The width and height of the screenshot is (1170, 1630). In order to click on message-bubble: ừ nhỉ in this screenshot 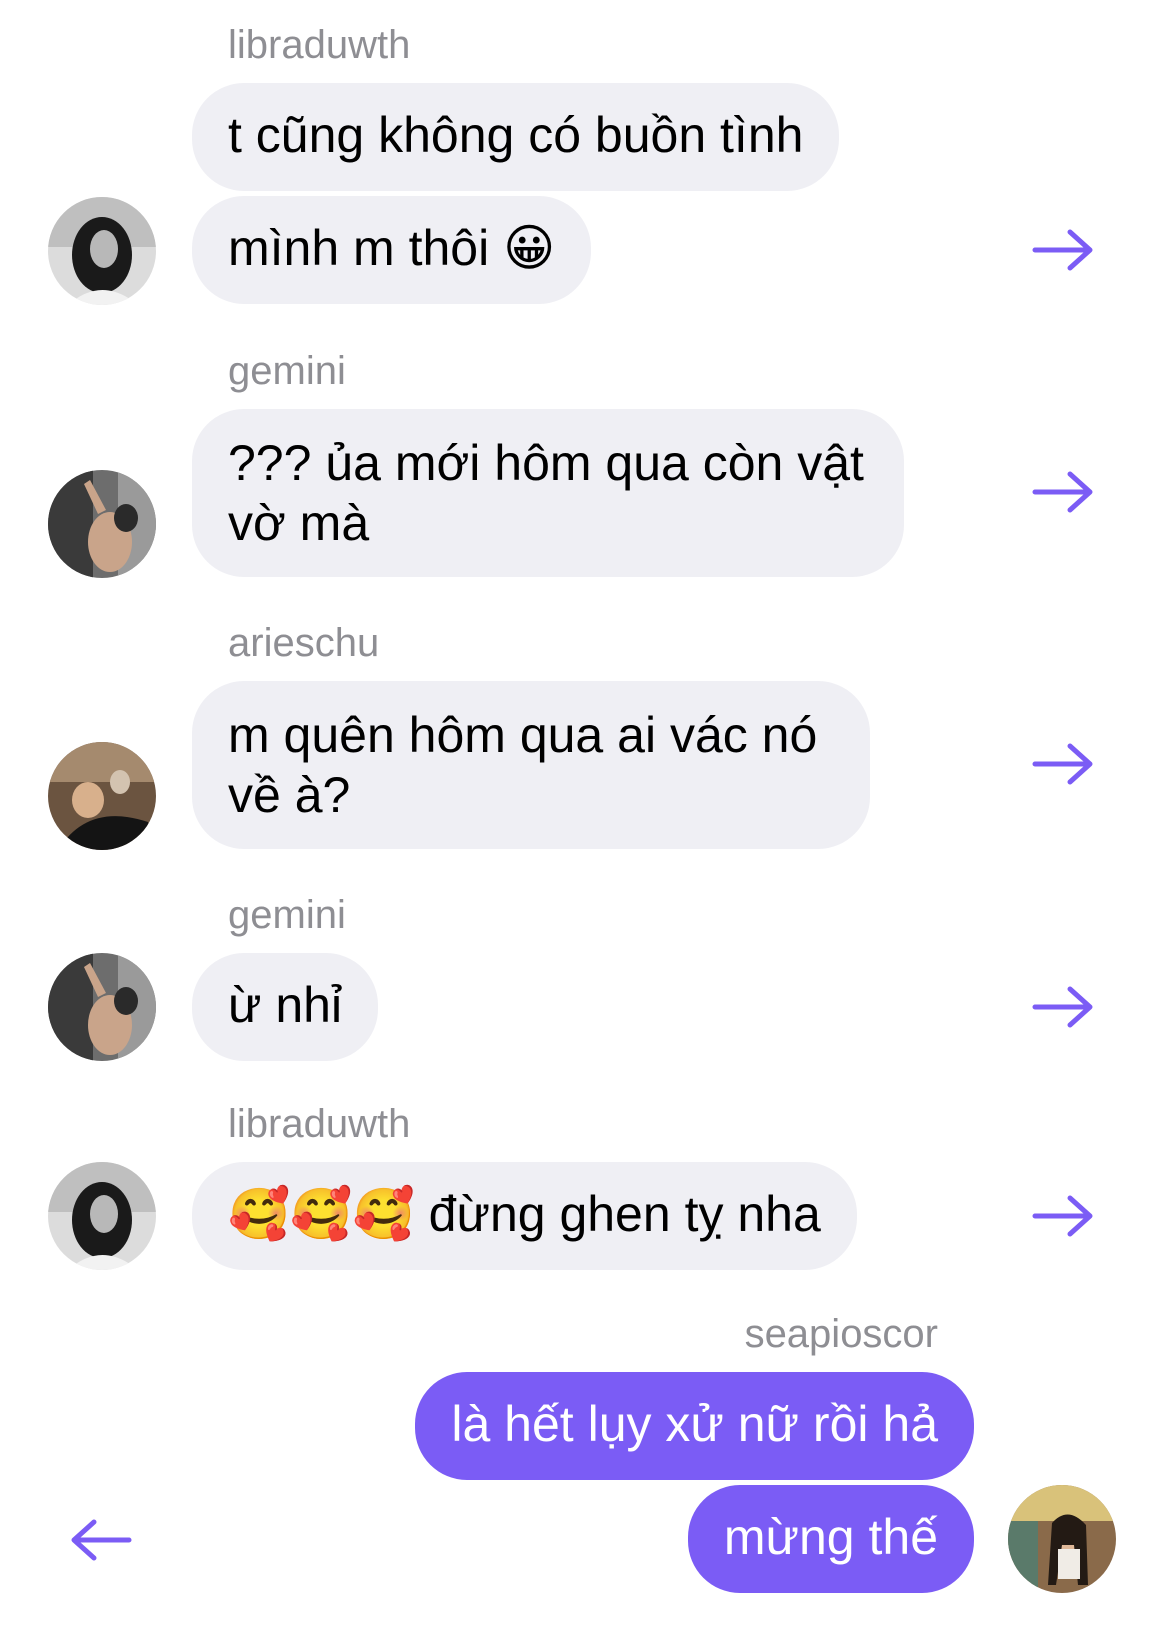, I will do `click(285, 1007)`.